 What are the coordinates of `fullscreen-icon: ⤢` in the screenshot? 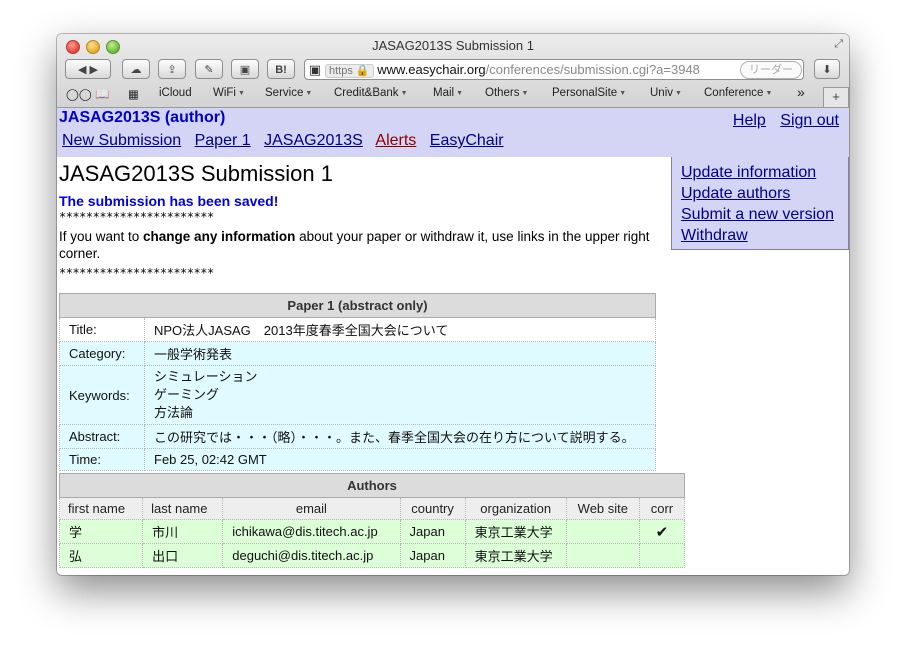 It's located at (838, 44).